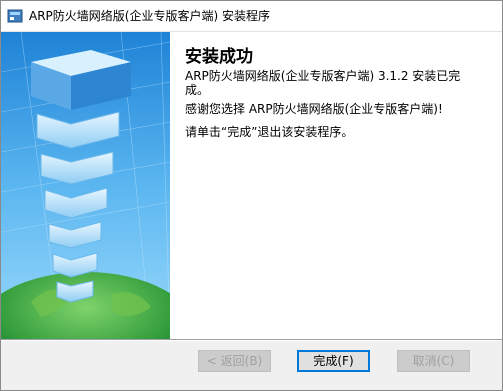  What do you see at coordinates (333, 361) in the screenshot?
I see `finish-button: 完成(F)` at bounding box center [333, 361].